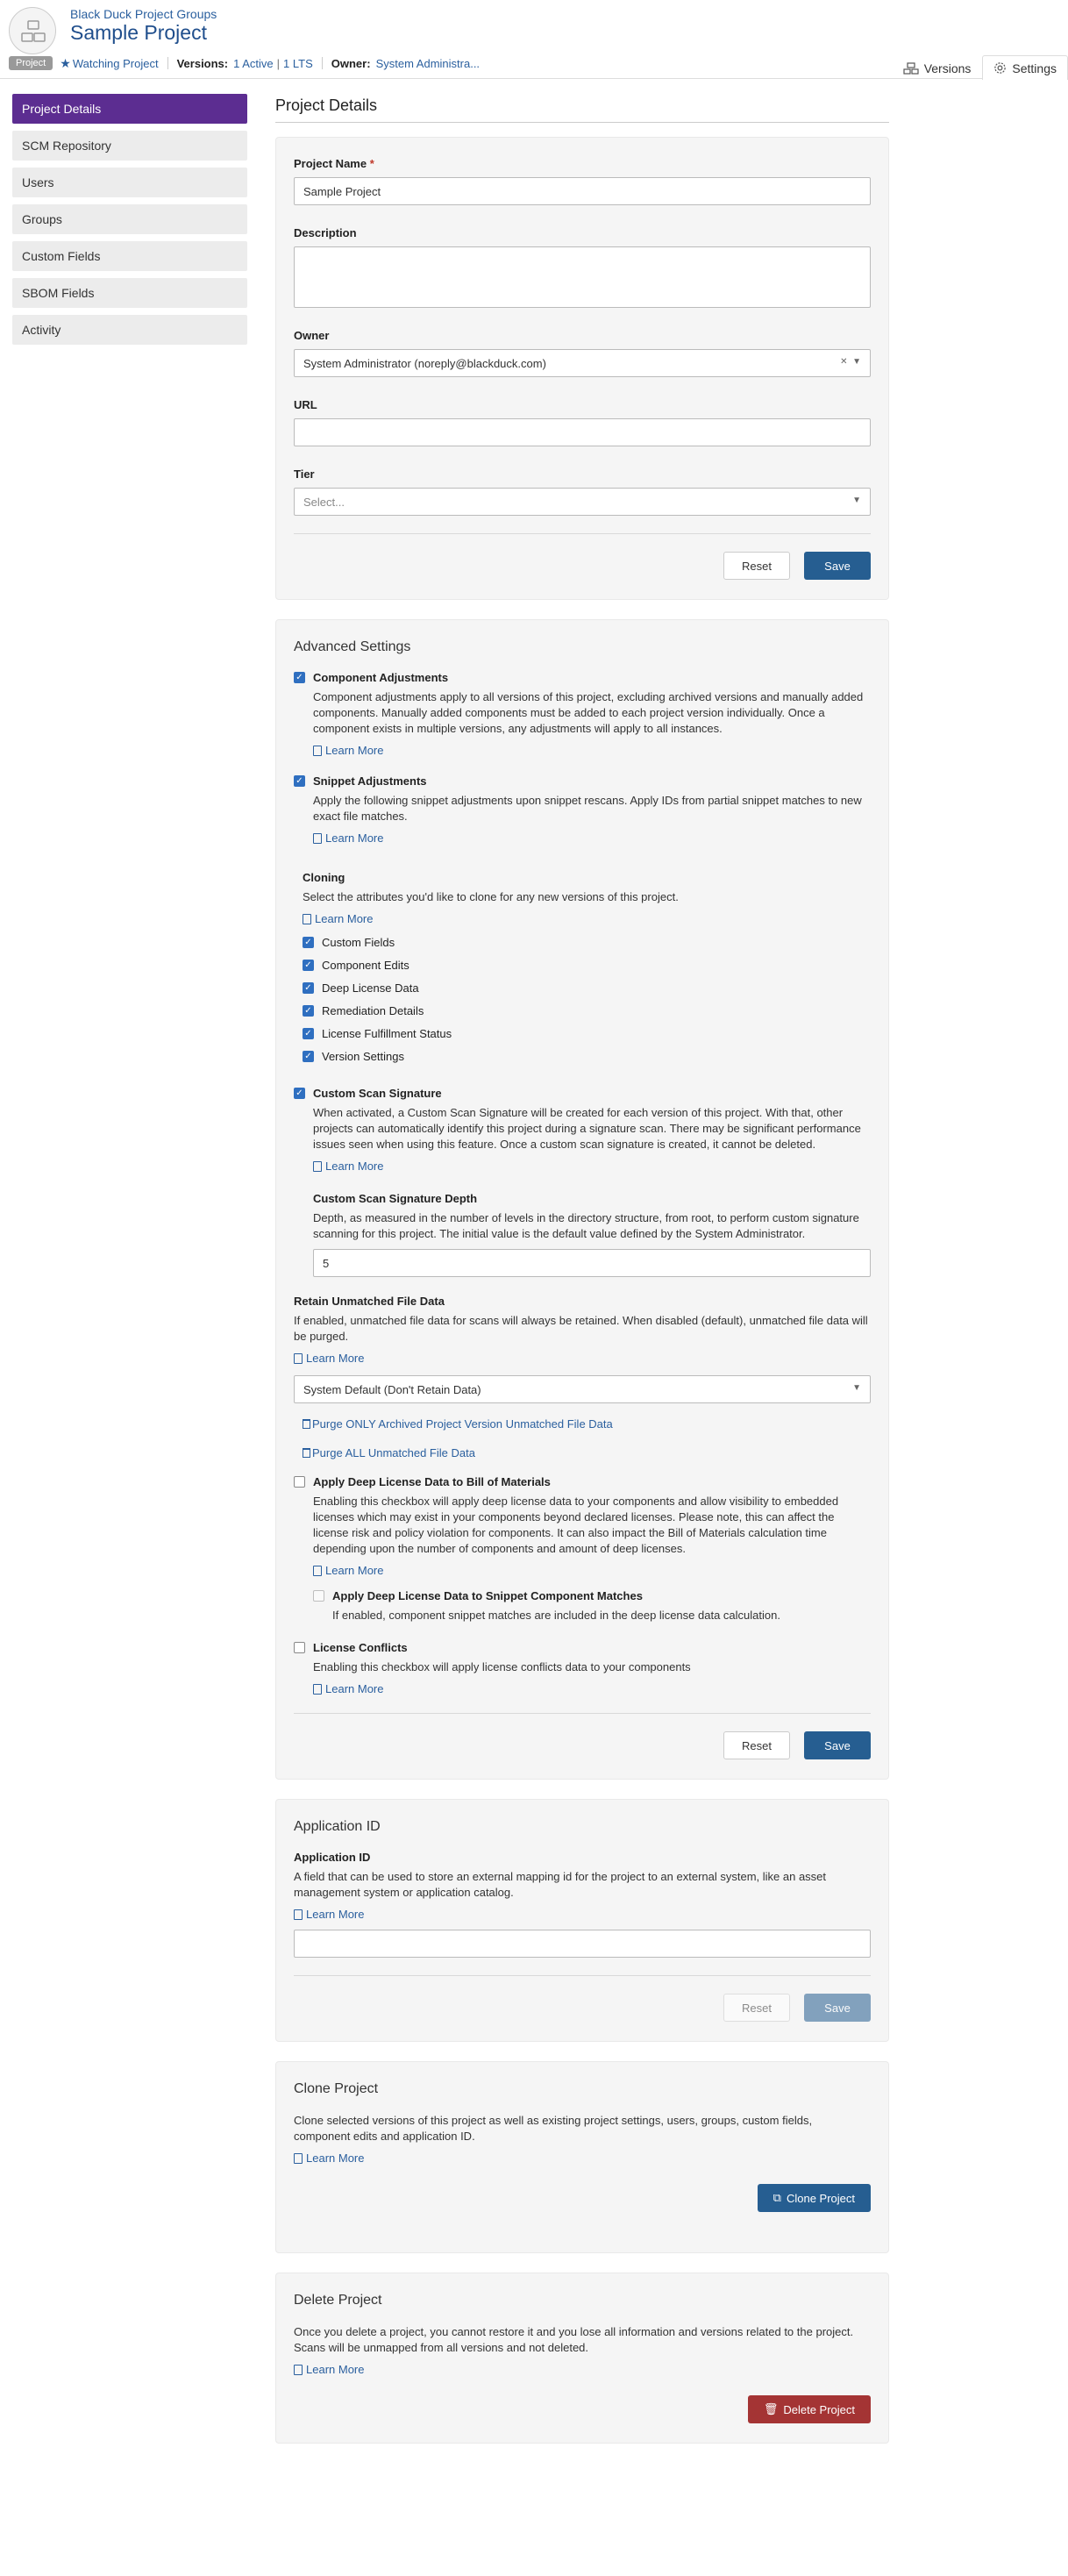  What do you see at coordinates (809, 2409) in the screenshot?
I see `delete-project-button: 🗑 Delete Project` at bounding box center [809, 2409].